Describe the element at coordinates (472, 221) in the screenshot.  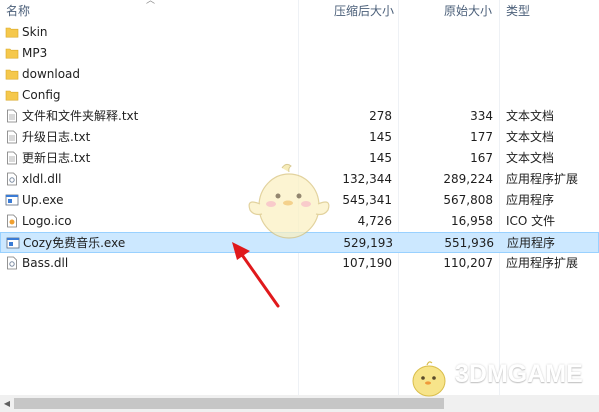
I see `original-size: 16,958` at that location.